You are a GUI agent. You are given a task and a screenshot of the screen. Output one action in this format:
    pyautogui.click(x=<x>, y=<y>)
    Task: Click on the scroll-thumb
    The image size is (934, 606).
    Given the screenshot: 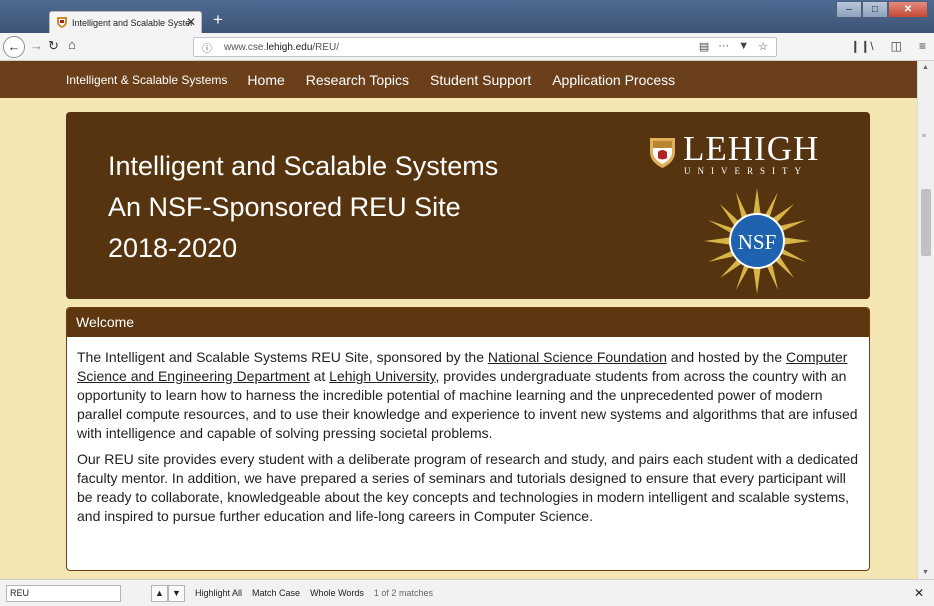 What is the action you would take?
    pyautogui.click(x=926, y=222)
    